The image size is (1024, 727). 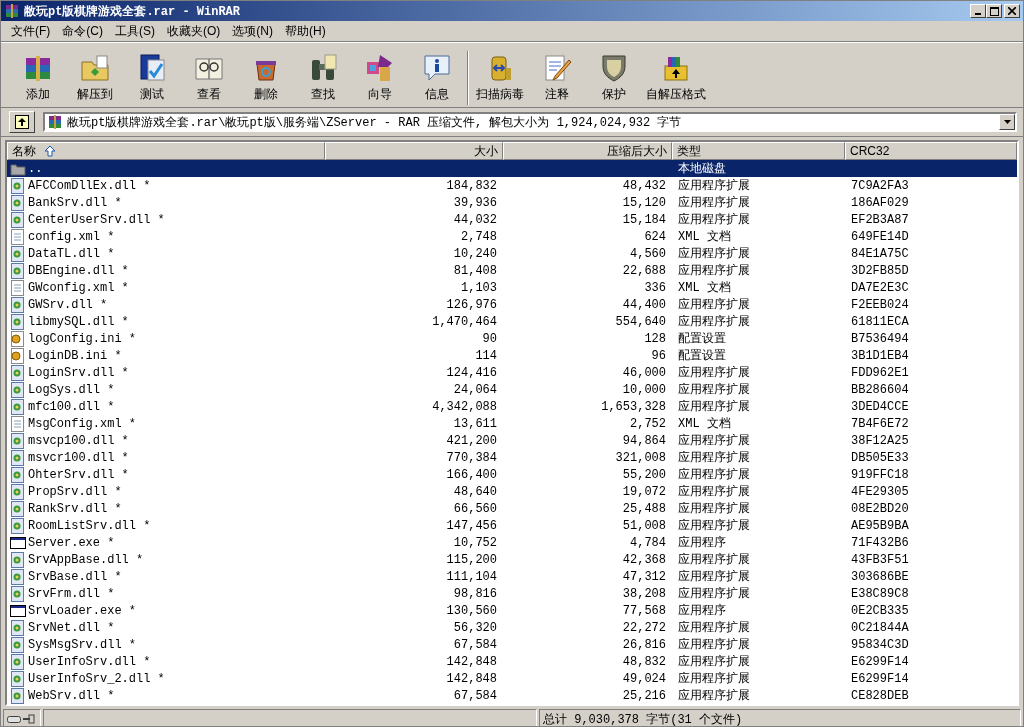 I want to click on file-row: AFCComDllEx.dll * 184,832 48,432 应用程序扩展 7C9A2FA3, so click(x=512, y=185).